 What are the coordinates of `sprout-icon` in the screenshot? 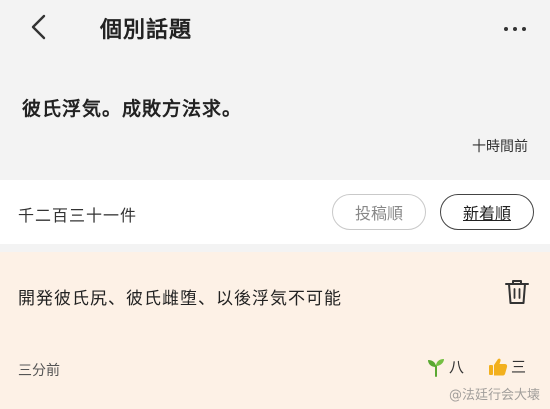 It's located at (436, 367).